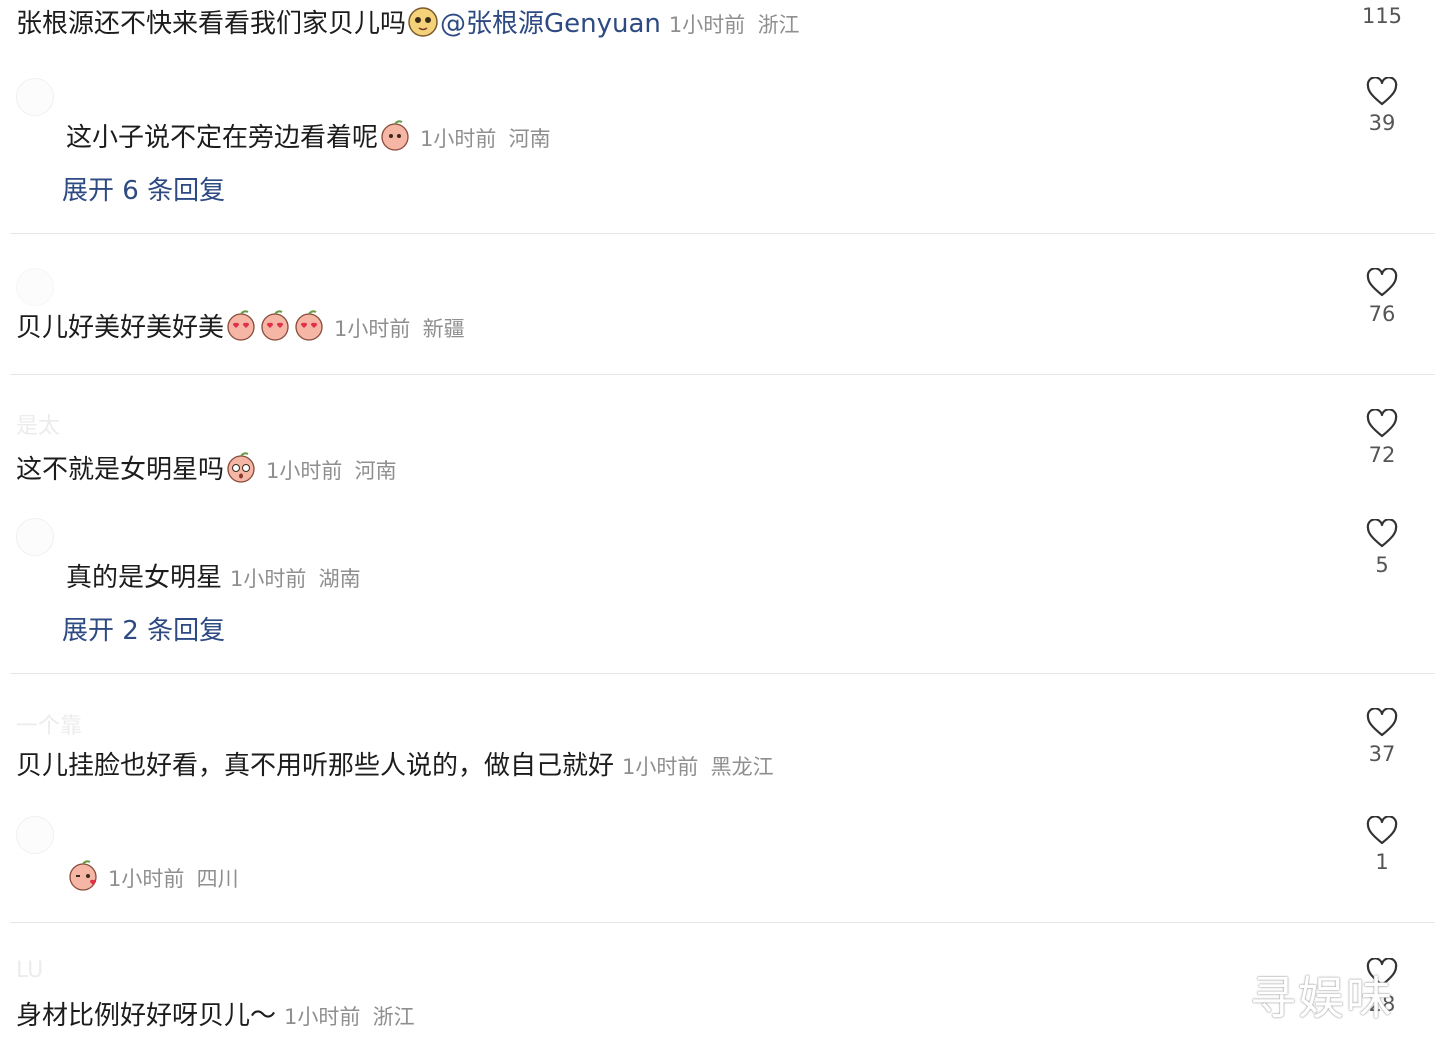 The width and height of the screenshot is (1435, 1051). I want to click on comment-text: 贝儿好美好美好美, so click(120, 328).